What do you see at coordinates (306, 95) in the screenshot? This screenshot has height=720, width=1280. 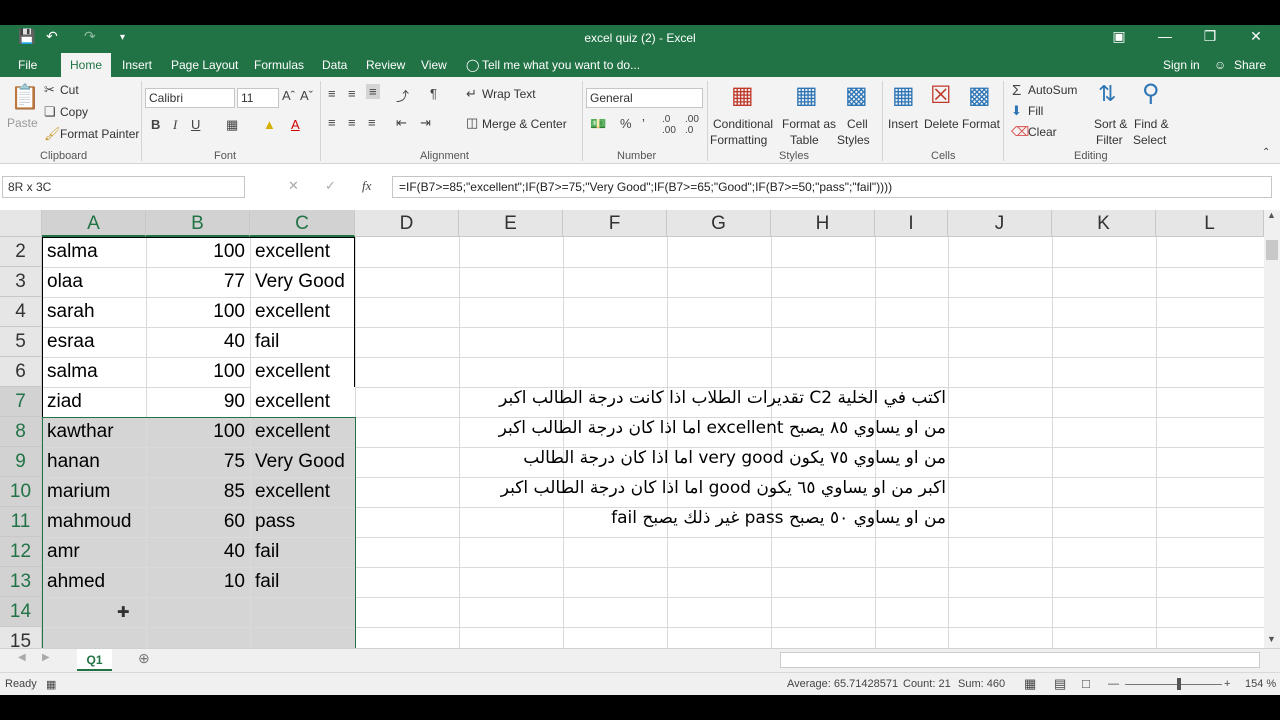 I see `decrease-font-icon: Aˇ` at bounding box center [306, 95].